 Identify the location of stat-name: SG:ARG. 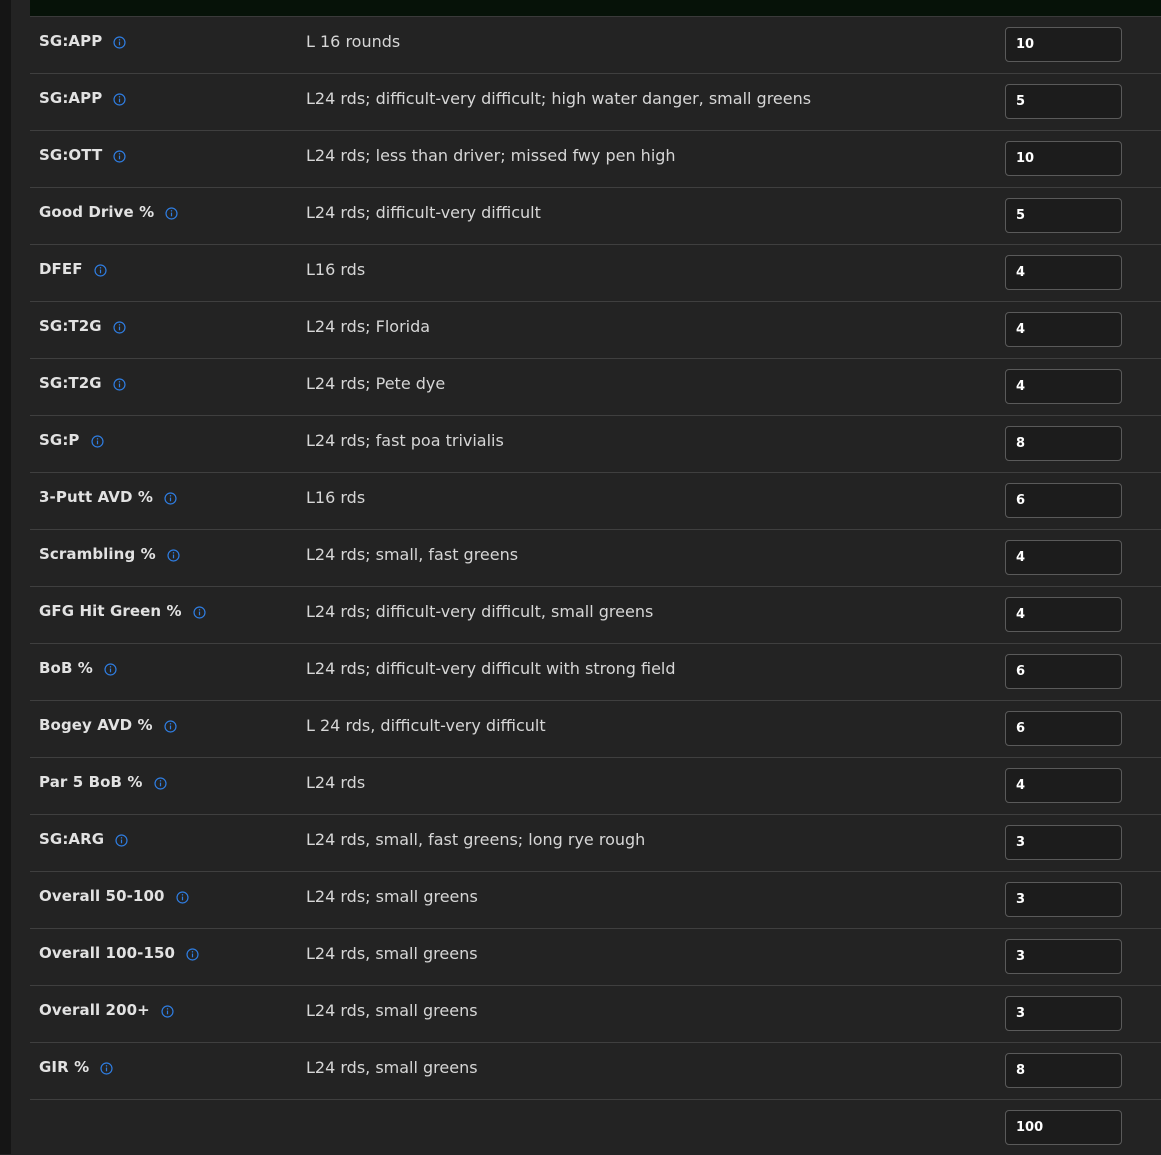
(83, 839).